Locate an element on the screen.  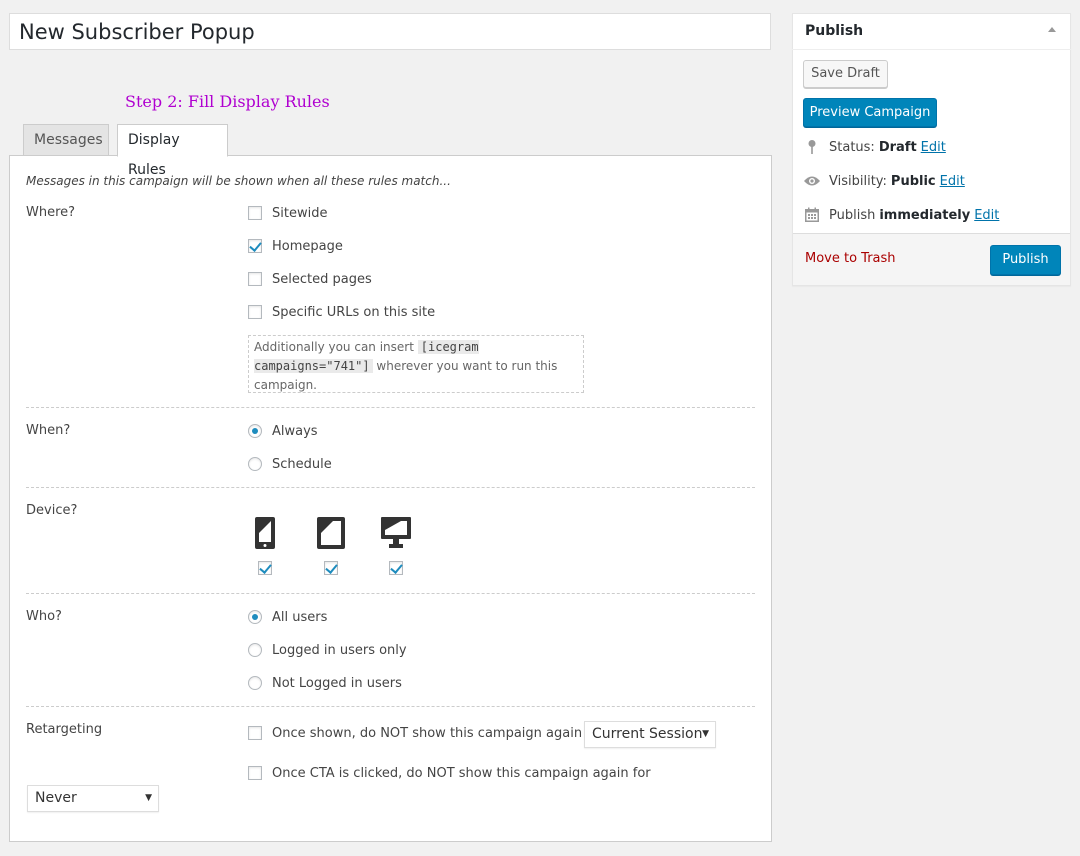
status-value: Draft is located at coordinates (897, 147).